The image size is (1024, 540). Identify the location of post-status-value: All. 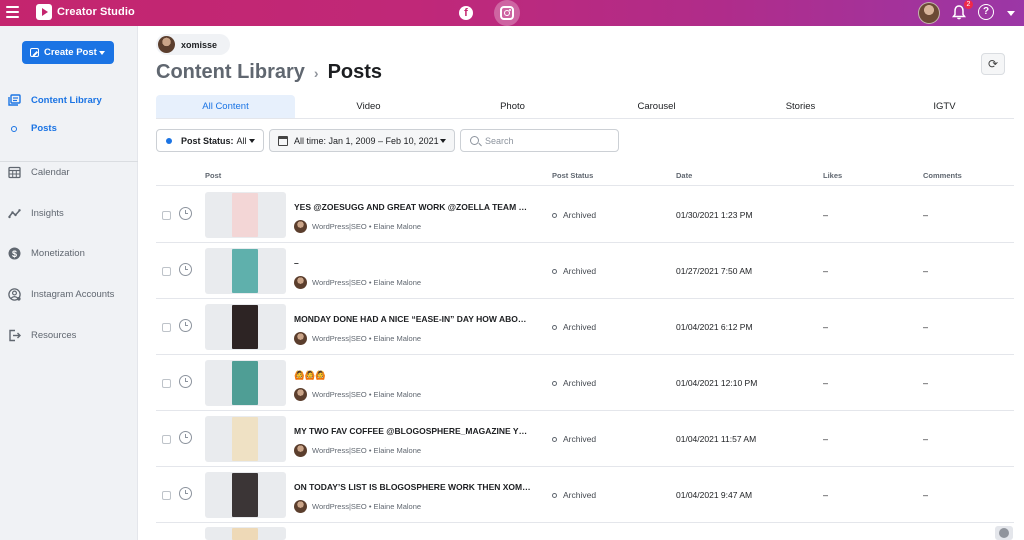
(241, 140).